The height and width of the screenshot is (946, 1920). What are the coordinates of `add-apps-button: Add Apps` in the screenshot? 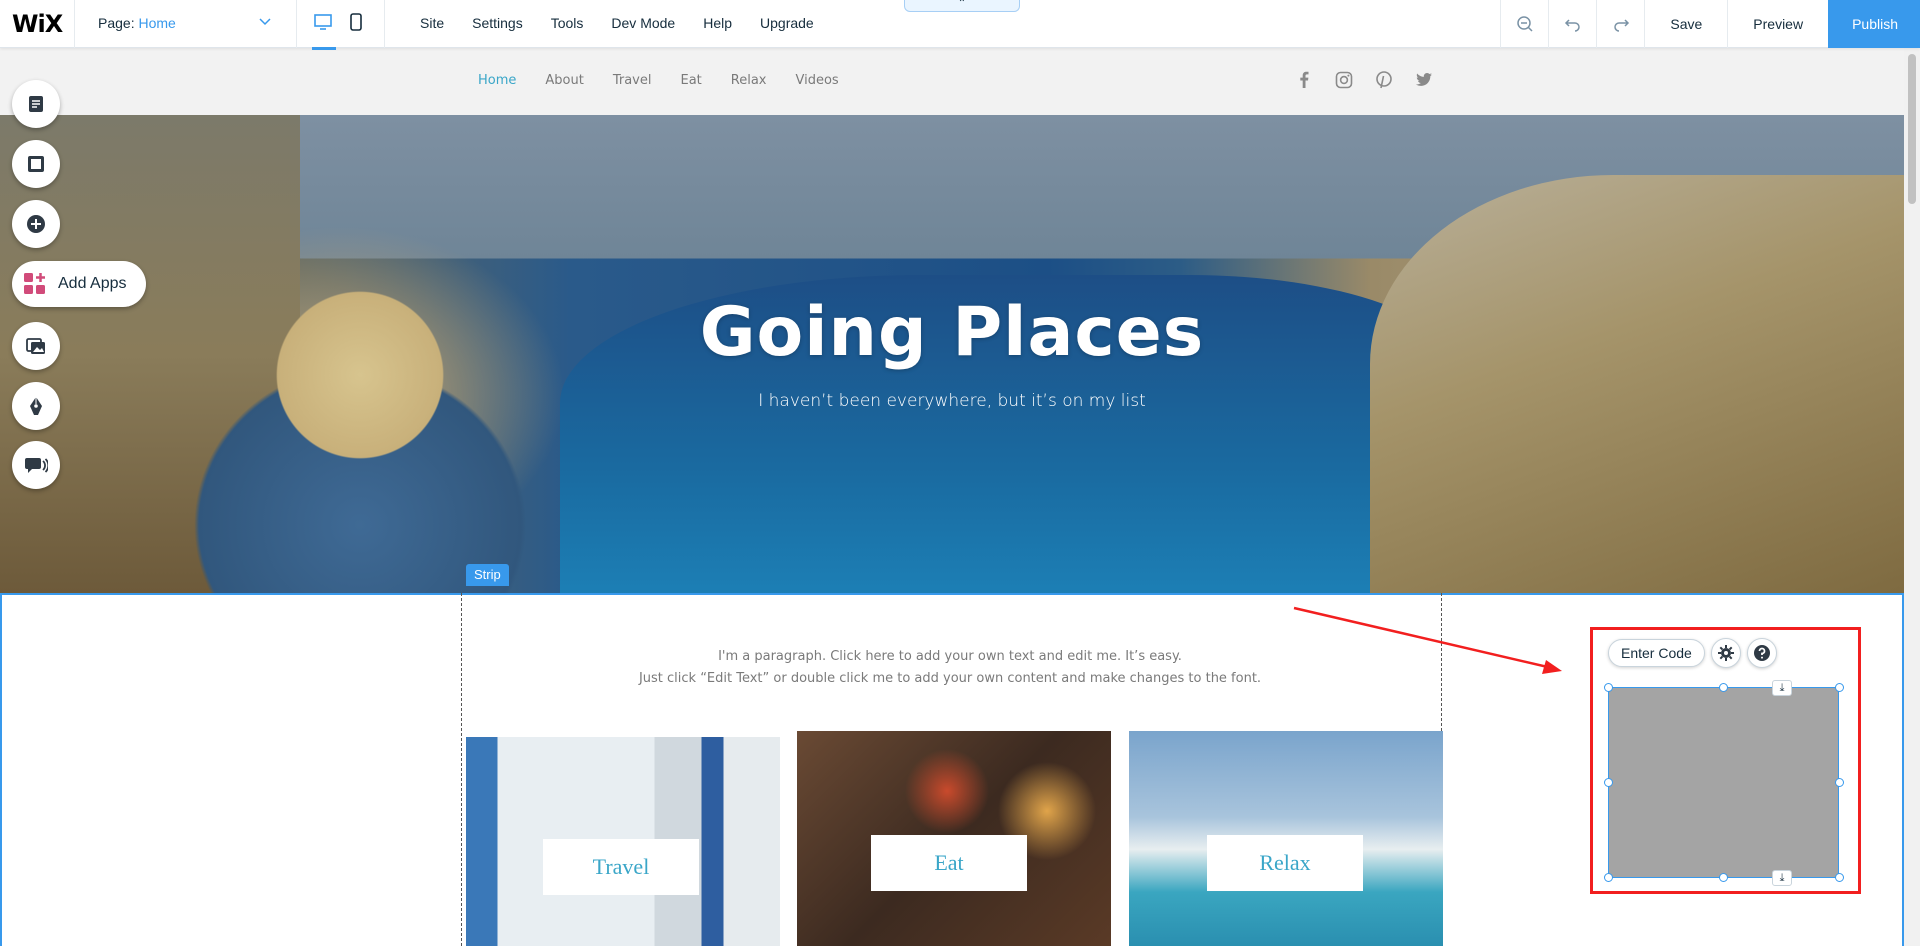 It's located at (79, 284).